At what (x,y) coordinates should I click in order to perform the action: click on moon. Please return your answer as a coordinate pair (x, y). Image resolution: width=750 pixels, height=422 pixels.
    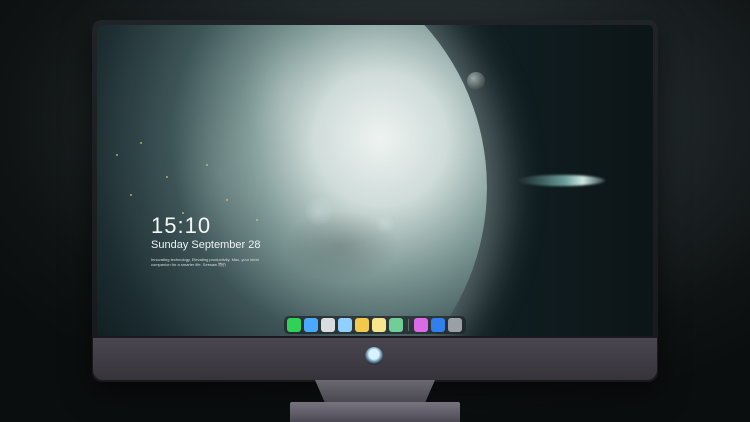
    Looking at the image, I should click on (476, 81).